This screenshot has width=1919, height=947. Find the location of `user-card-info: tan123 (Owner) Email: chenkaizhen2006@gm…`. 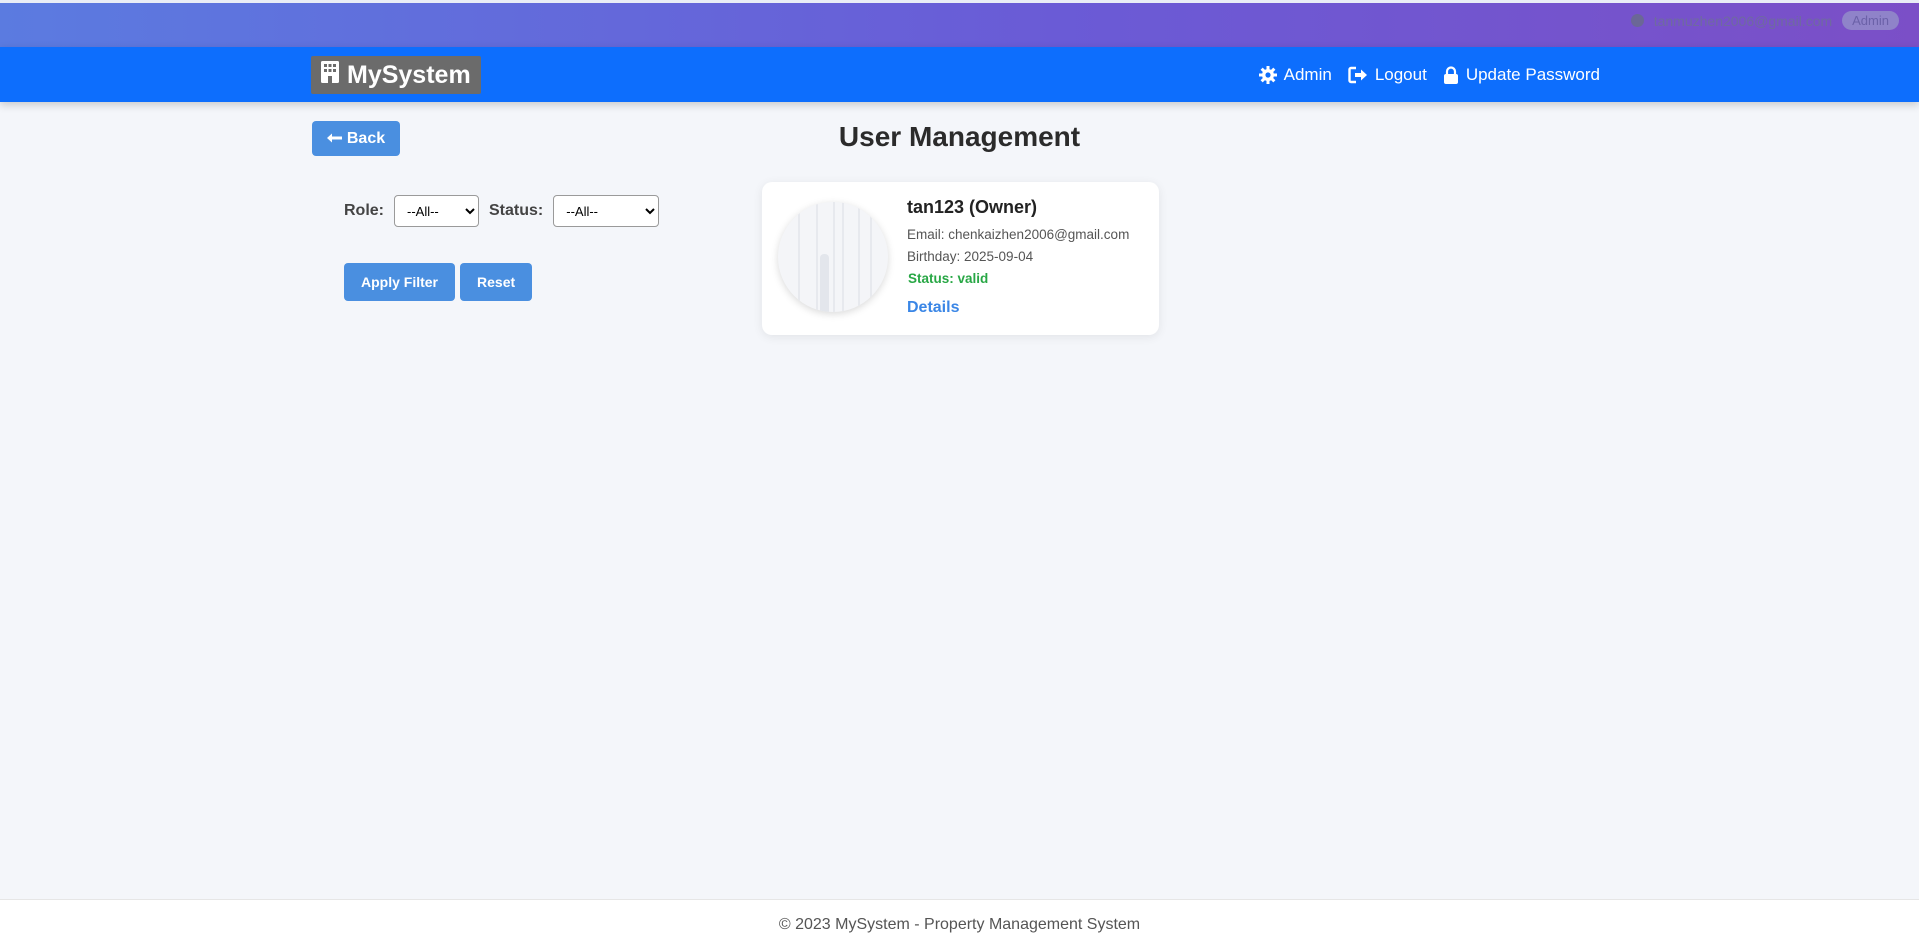

user-card-info: tan123 (Owner) Email: chenkaizhen2006@gm… is located at coordinates (1018, 257).